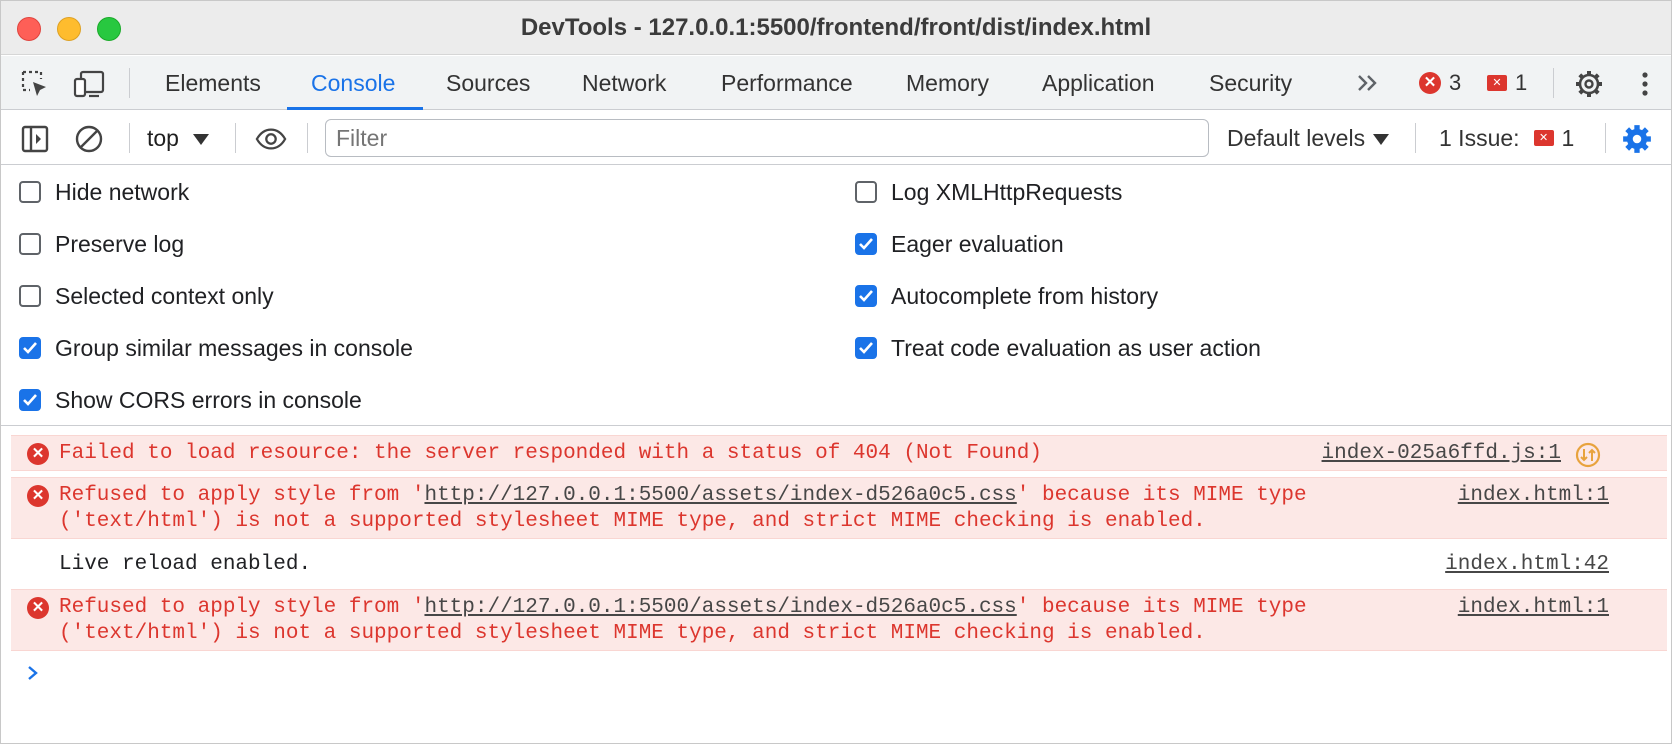 This screenshot has height=744, width=1672. What do you see at coordinates (89, 84) in the screenshot?
I see `device-toolbar-icon` at bounding box center [89, 84].